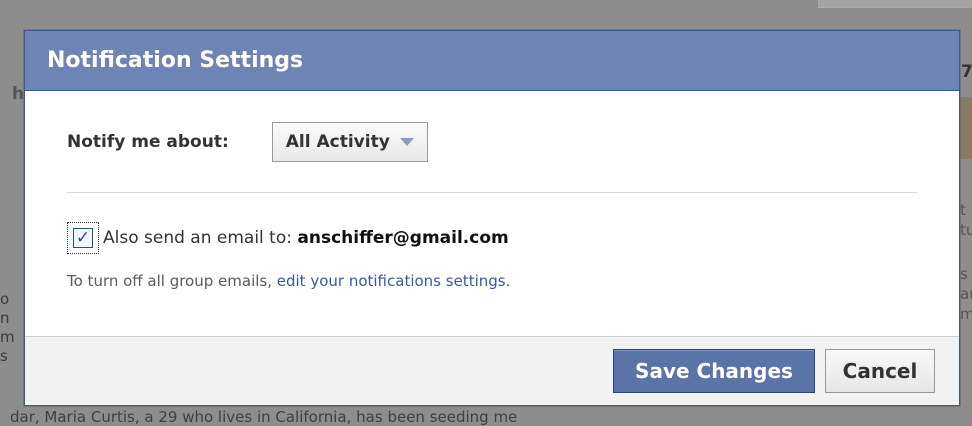 This screenshot has width=972, height=426. What do you see at coordinates (18, 94) in the screenshot?
I see `background-heading-fragment: h` at bounding box center [18, 94].